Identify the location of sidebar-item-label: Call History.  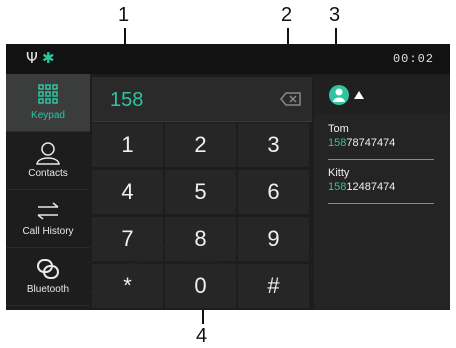
(48, 231).